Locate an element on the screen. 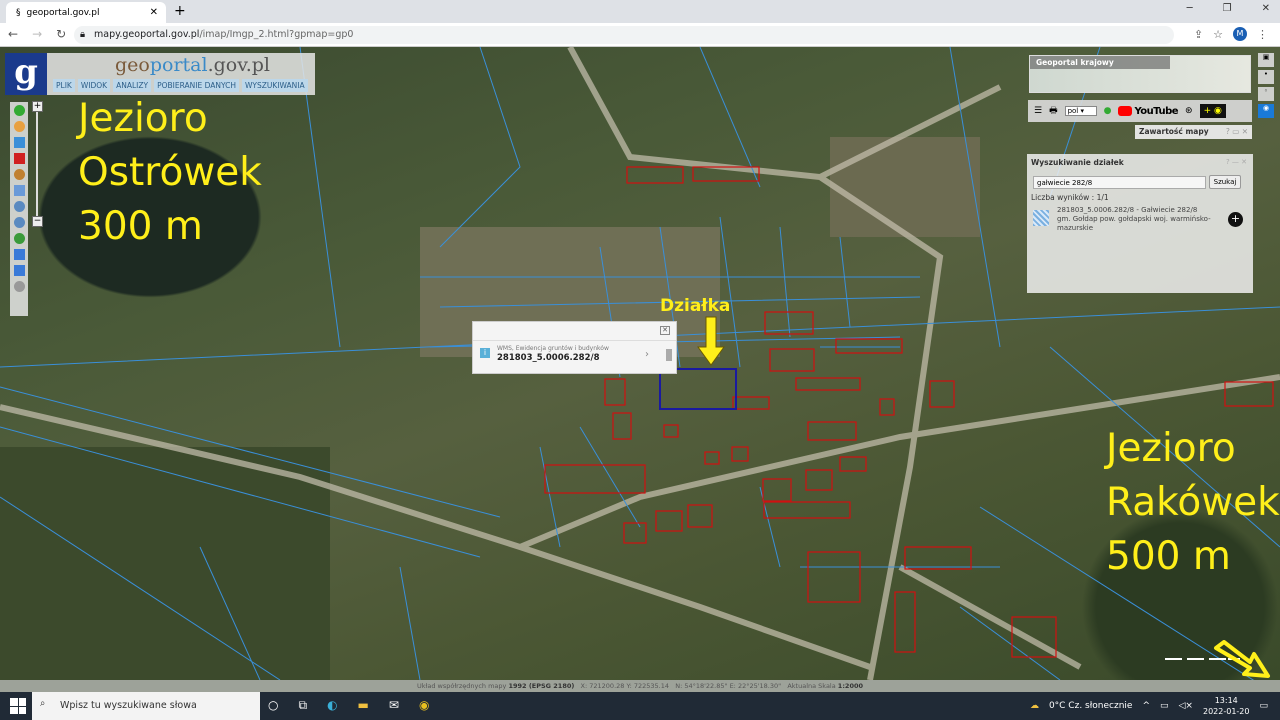 The image size is (1280, 720). settings-icon is located at coordinates (19, 286).